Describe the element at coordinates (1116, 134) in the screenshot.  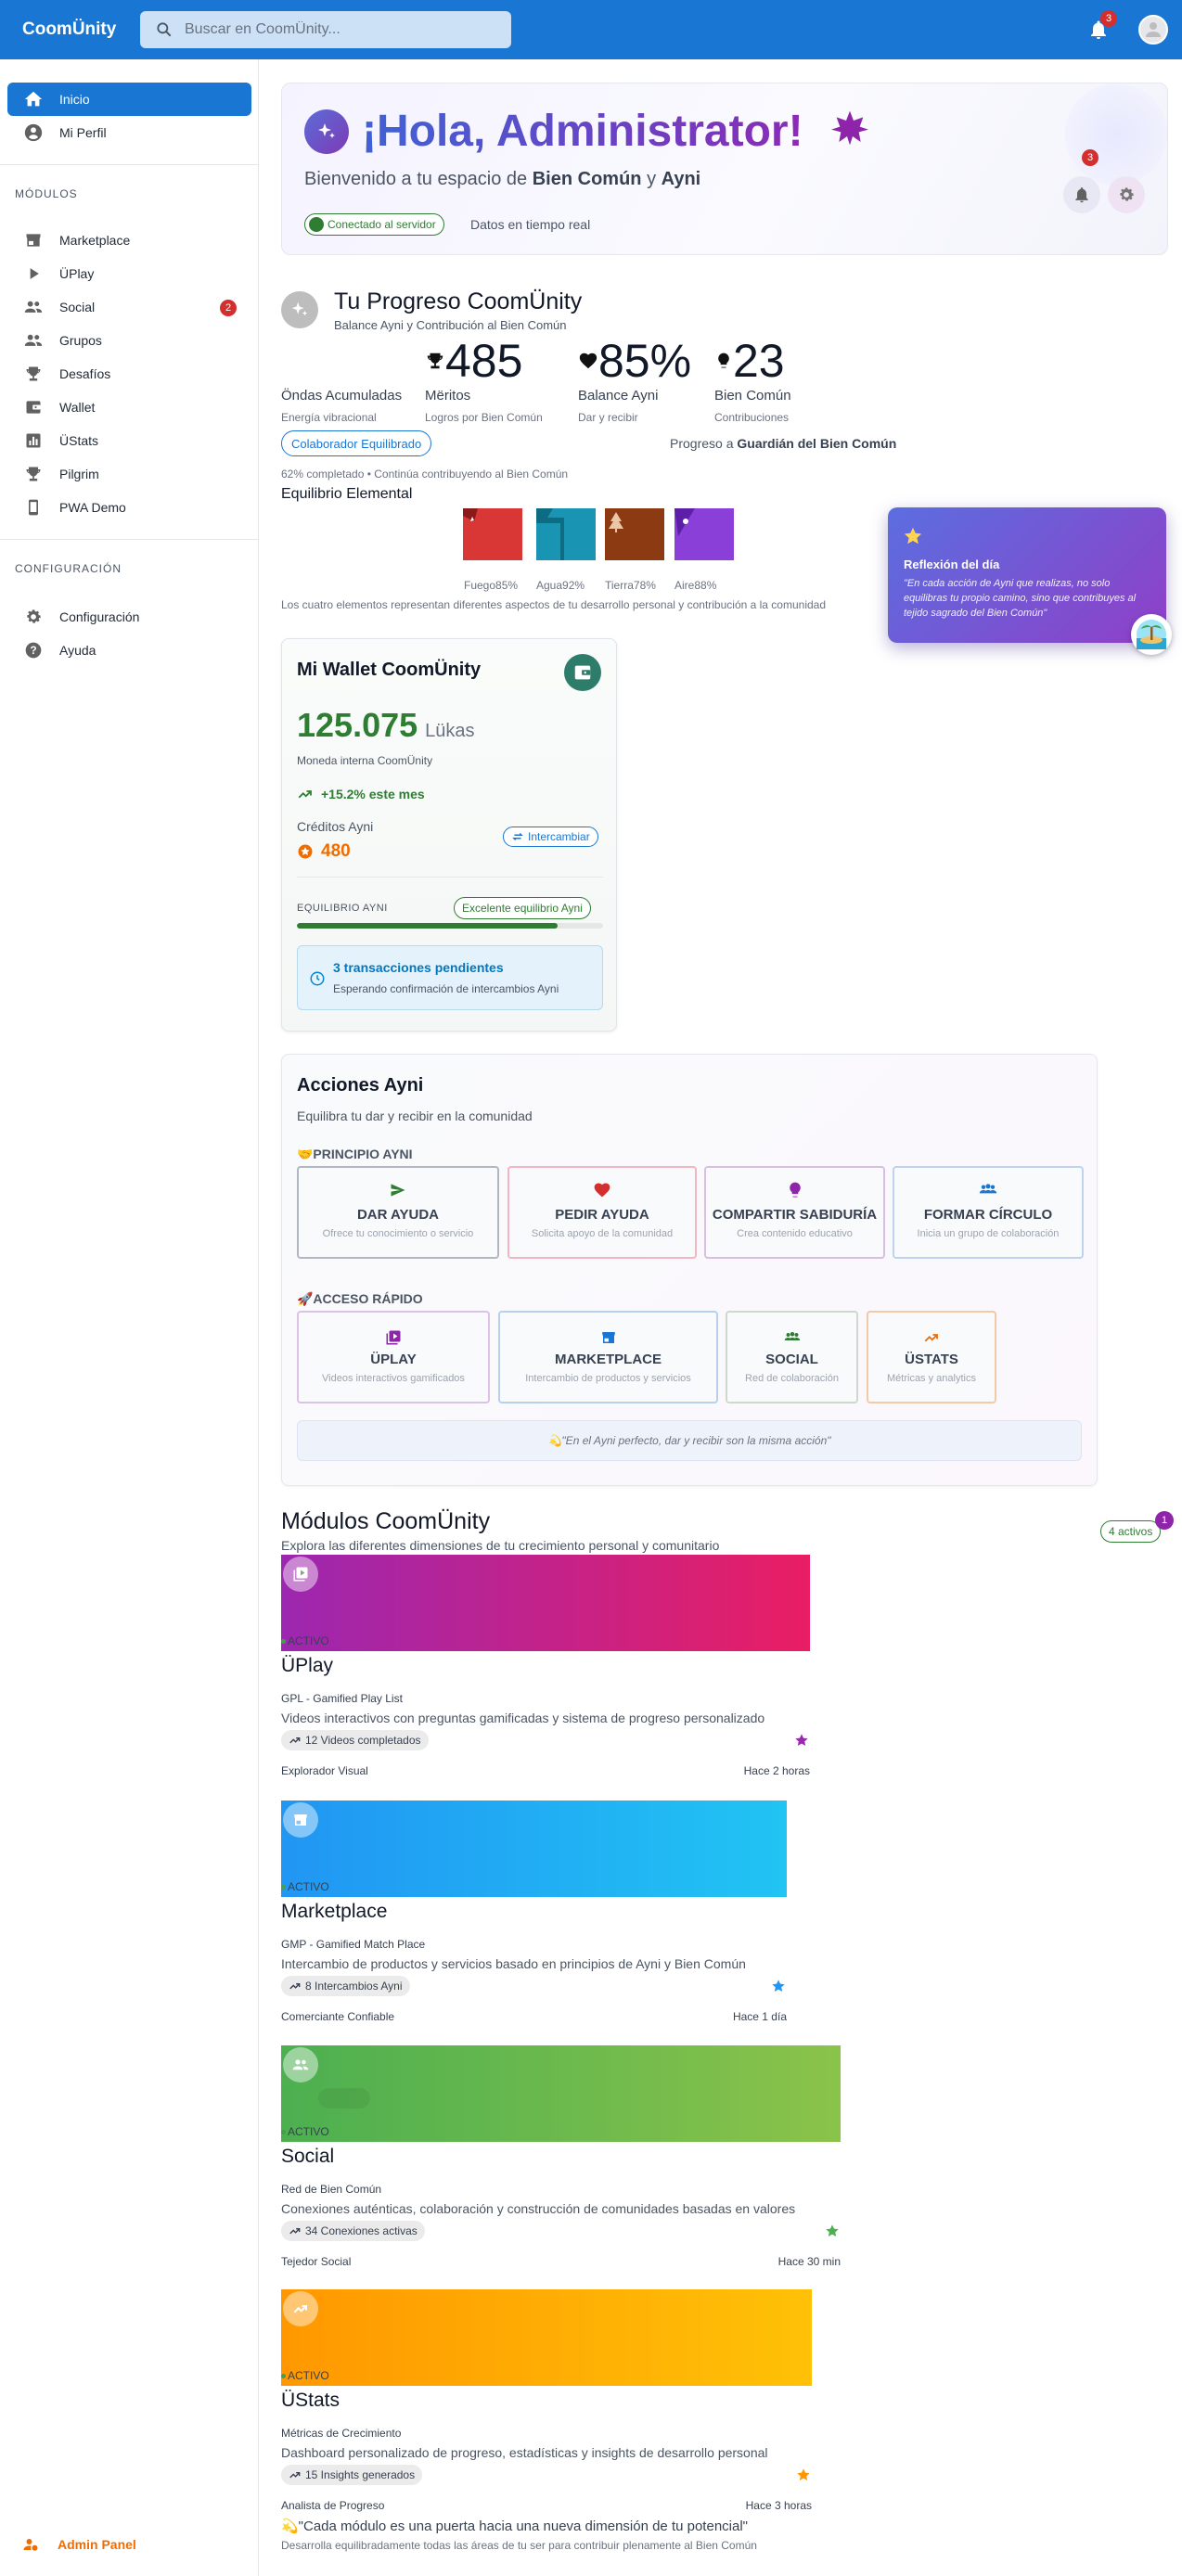
I see `decorative-blob` at that location.